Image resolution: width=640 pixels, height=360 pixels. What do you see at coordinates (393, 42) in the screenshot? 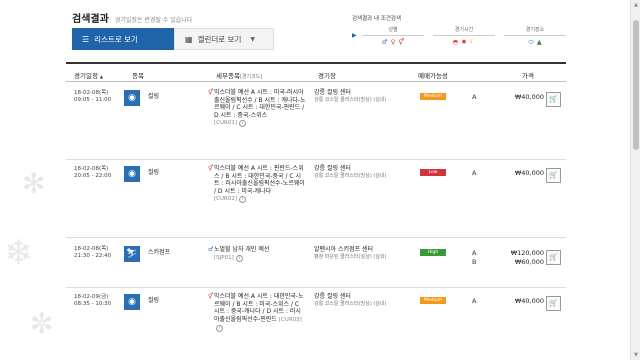
I see `female-icon: ♀` at bounding box center [393, 42].